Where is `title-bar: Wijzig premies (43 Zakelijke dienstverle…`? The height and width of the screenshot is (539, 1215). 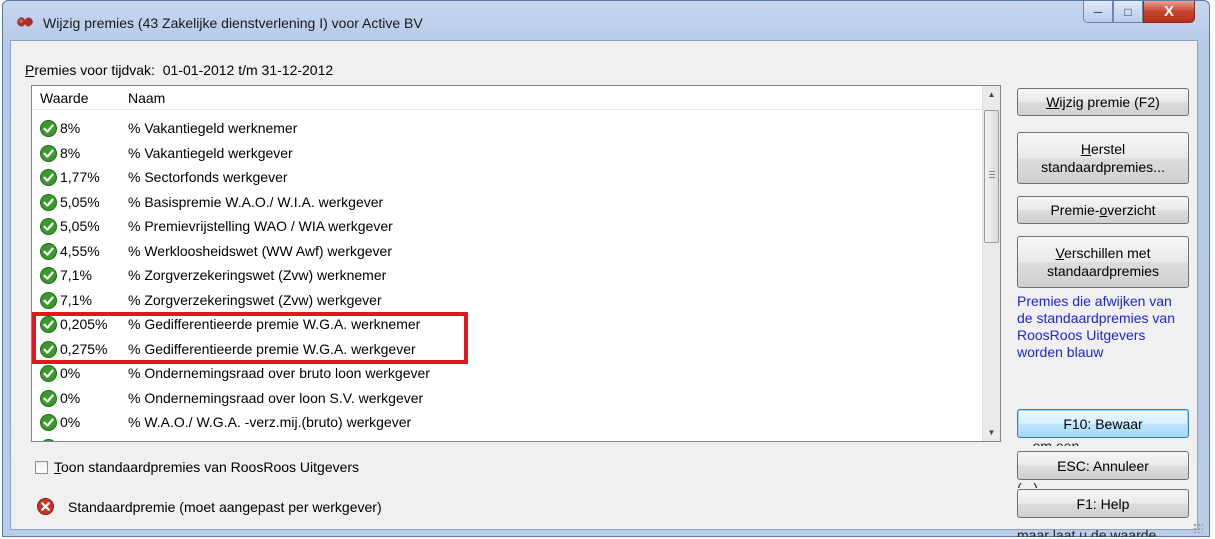 title-bar: Wijzig premies (43 Zakelijke dienstverle… is located at coordinates (606, 21).